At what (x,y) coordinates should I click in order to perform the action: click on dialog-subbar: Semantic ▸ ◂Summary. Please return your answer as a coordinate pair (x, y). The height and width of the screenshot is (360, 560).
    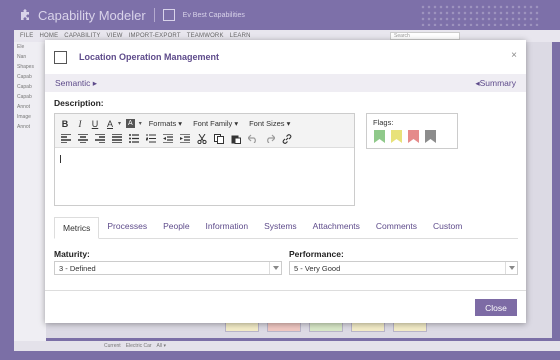
    Looking at the image, I should click on (285, 83).